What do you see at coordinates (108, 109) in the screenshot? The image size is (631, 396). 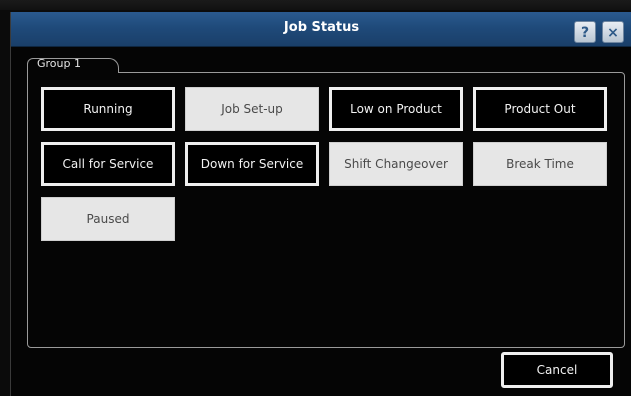 I see `status-button-running: Running` at bounding box center [108, 109].